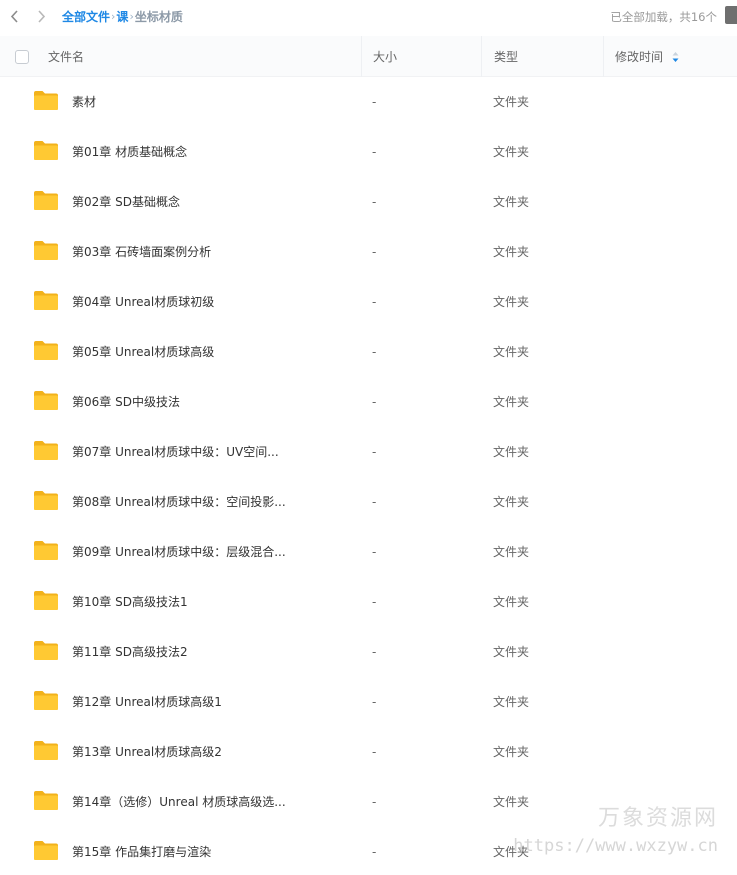  I want to click on table-row: 第11章 SD高级技法2 - 文件夹, so click(368, 652).